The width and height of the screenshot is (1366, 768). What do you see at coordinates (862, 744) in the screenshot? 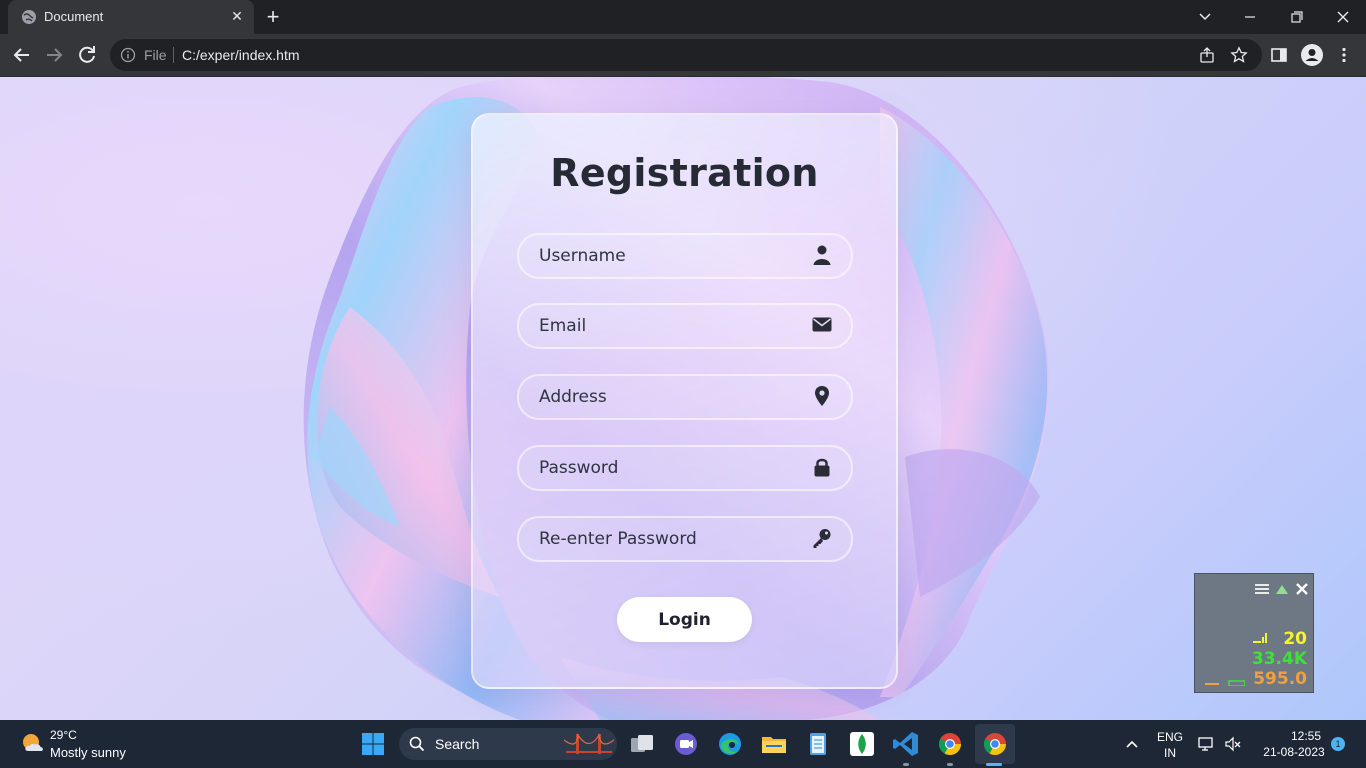
I see `mongodb-compass-icon` at bounding box center [862, 744].